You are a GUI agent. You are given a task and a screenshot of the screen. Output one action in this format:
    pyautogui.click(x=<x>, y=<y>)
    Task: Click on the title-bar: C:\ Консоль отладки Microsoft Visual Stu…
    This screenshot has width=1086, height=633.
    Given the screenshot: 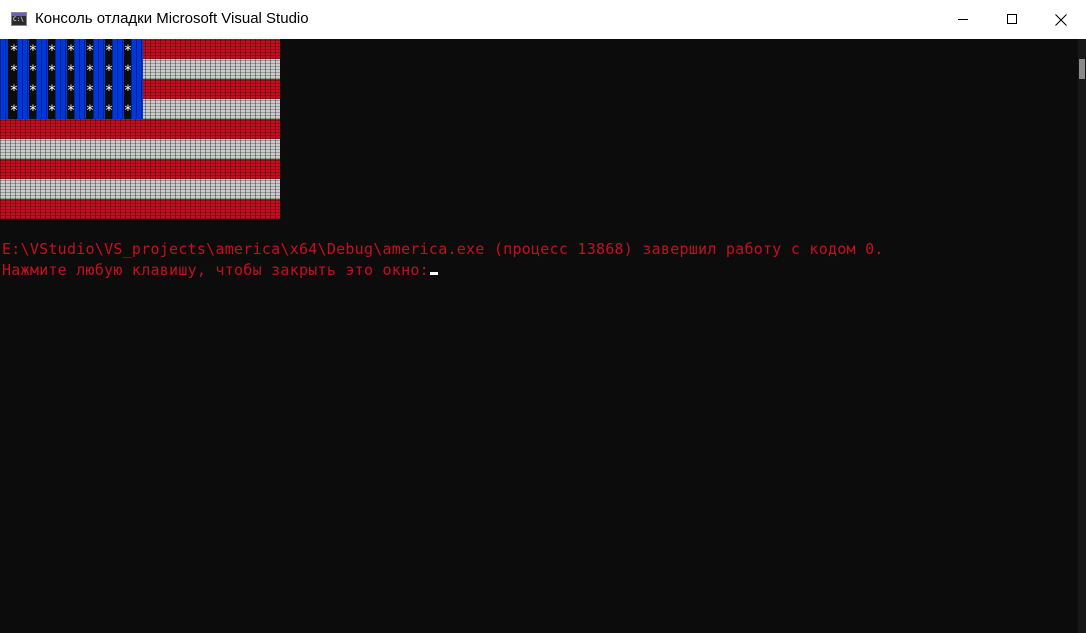 What is the action you would take?
    pyautogui.click(x=543, y=19)
    